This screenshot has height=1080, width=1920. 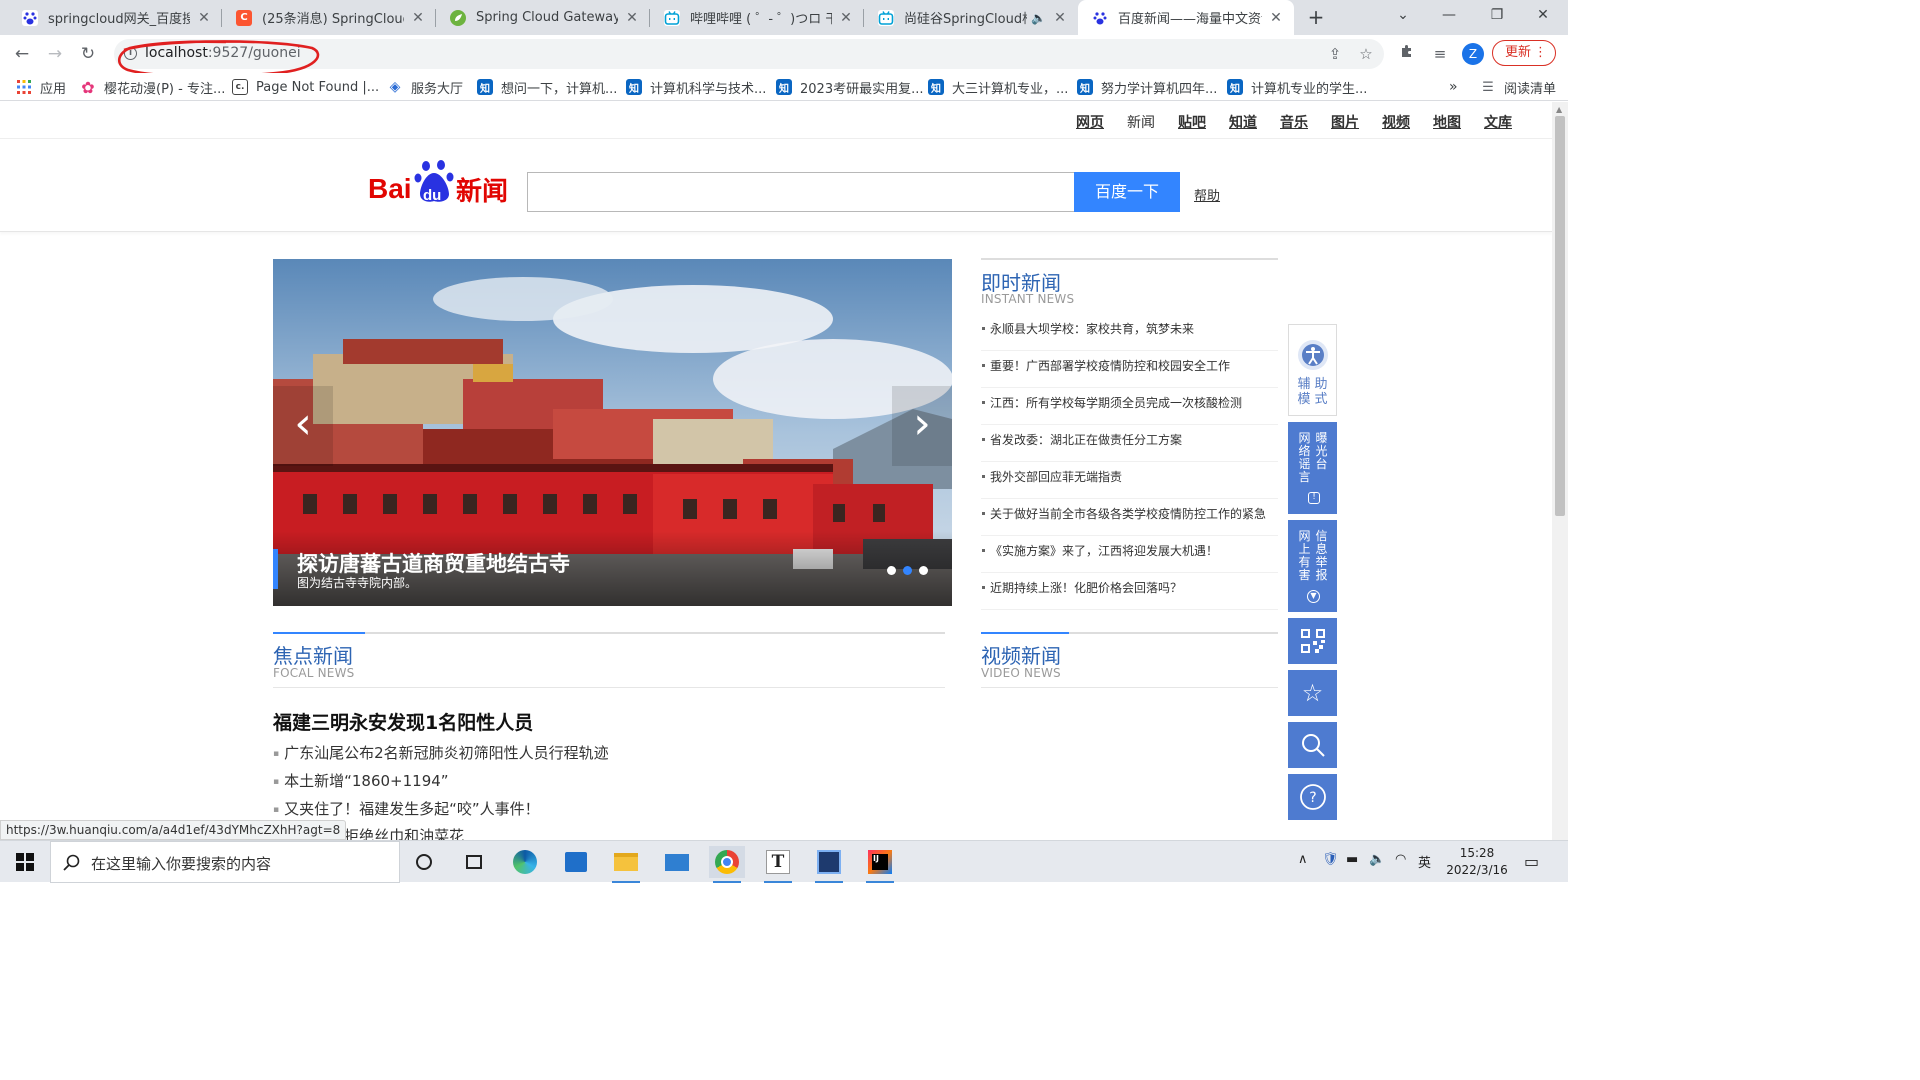 I want to click on page-scrollbar: ▲, so click(x=1560, y=471).